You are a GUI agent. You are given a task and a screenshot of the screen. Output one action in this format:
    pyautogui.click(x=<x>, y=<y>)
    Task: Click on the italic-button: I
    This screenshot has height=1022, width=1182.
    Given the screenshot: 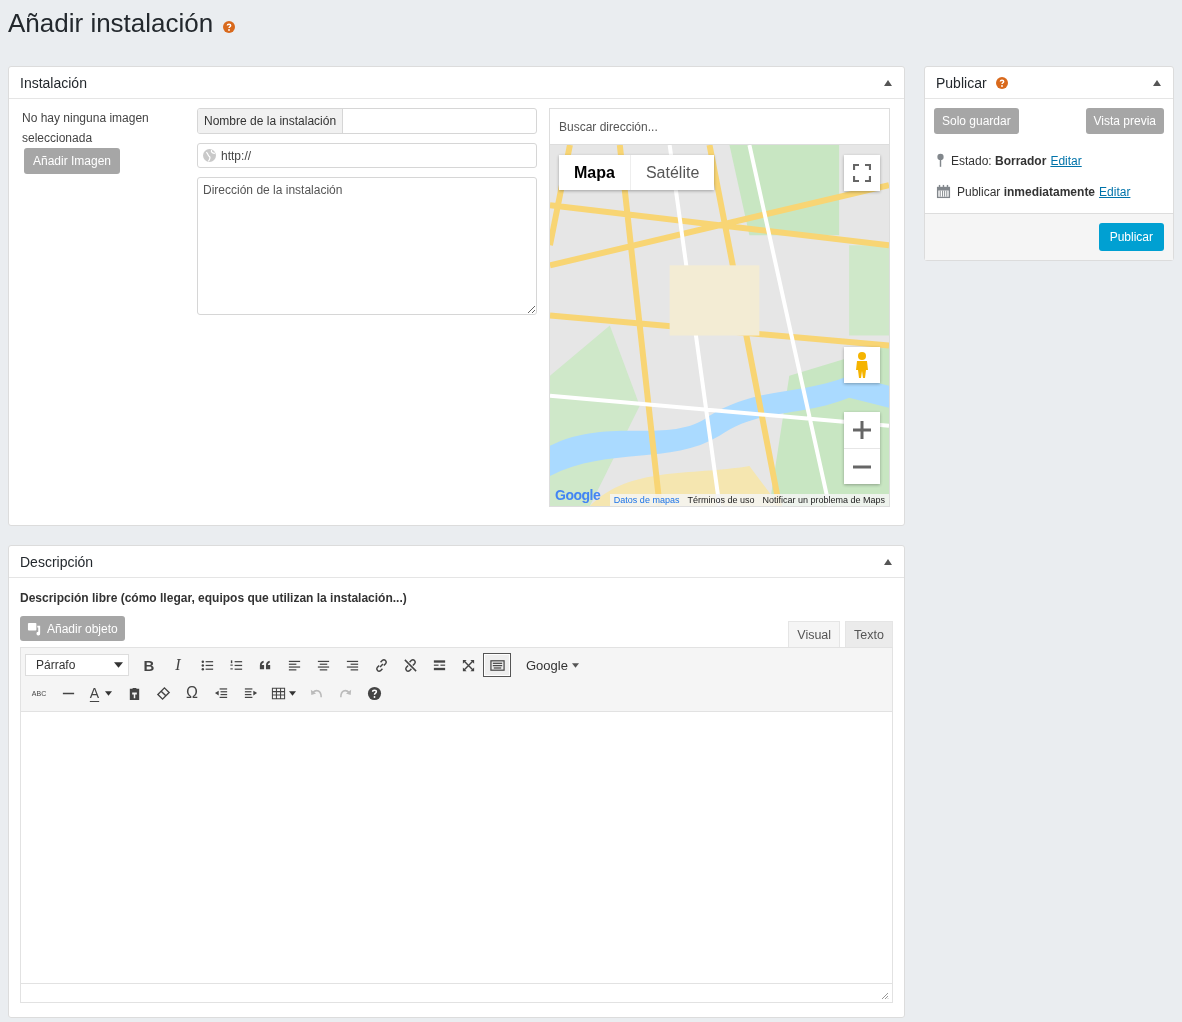 What is the action you would take?
    pyautogui.click(x=178, y=665)
    